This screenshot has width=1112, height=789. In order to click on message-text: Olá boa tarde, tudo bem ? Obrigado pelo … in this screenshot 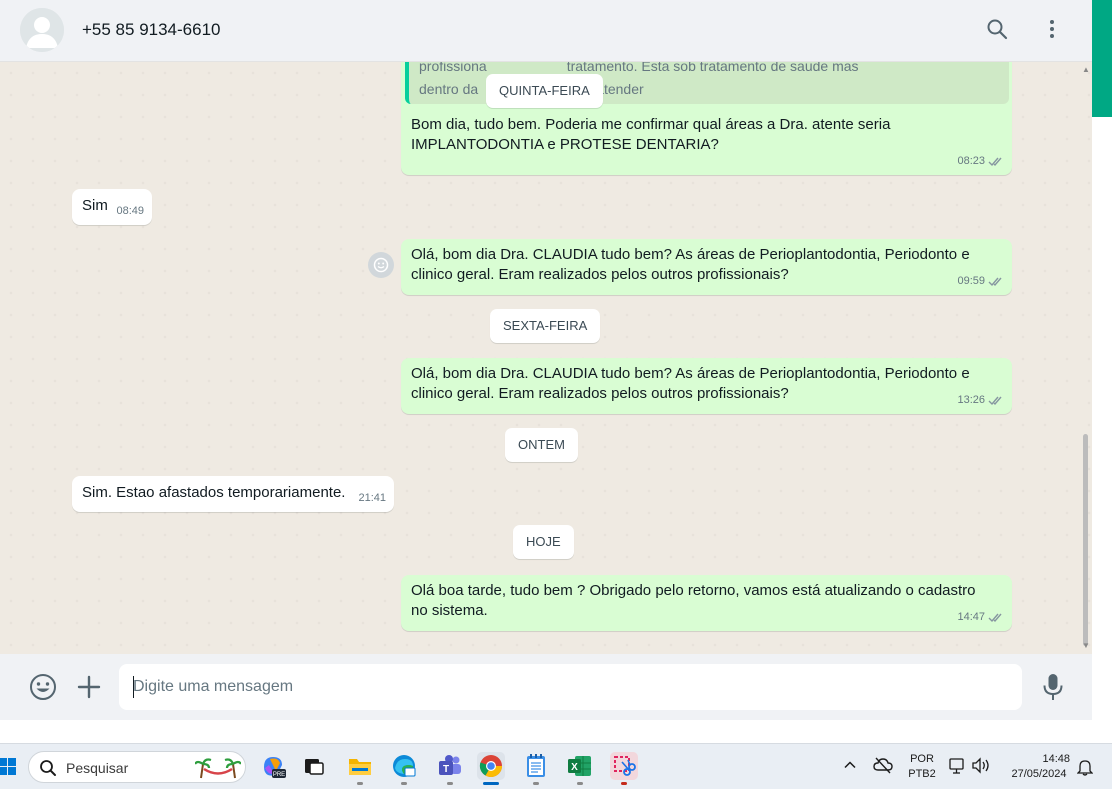, I will do `click(693, 600)`.